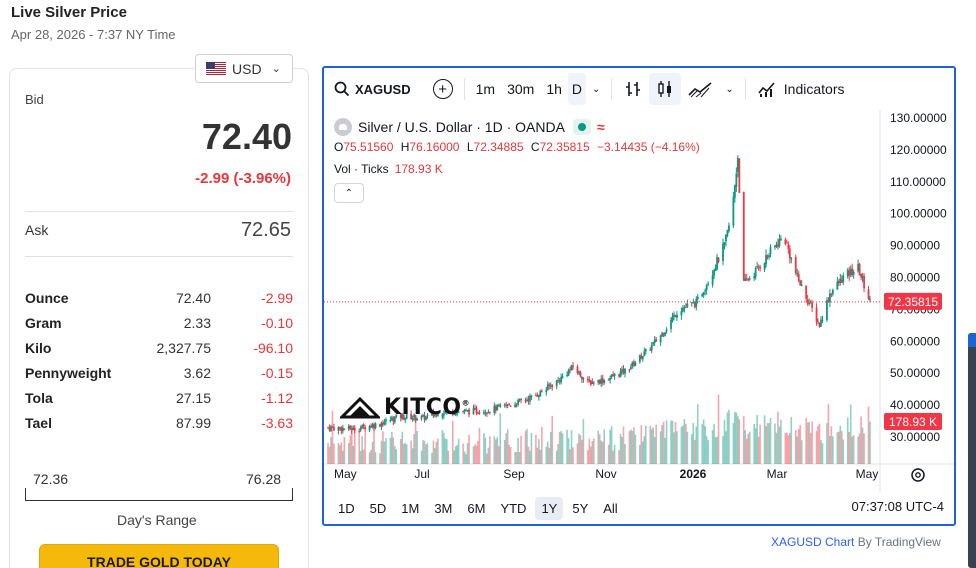 Image resolution: width=976 pixels, height=568 pixels. Describe the element at coordinates (443, 508) in the screenshot. I see `range-3m: 3M` at that location.